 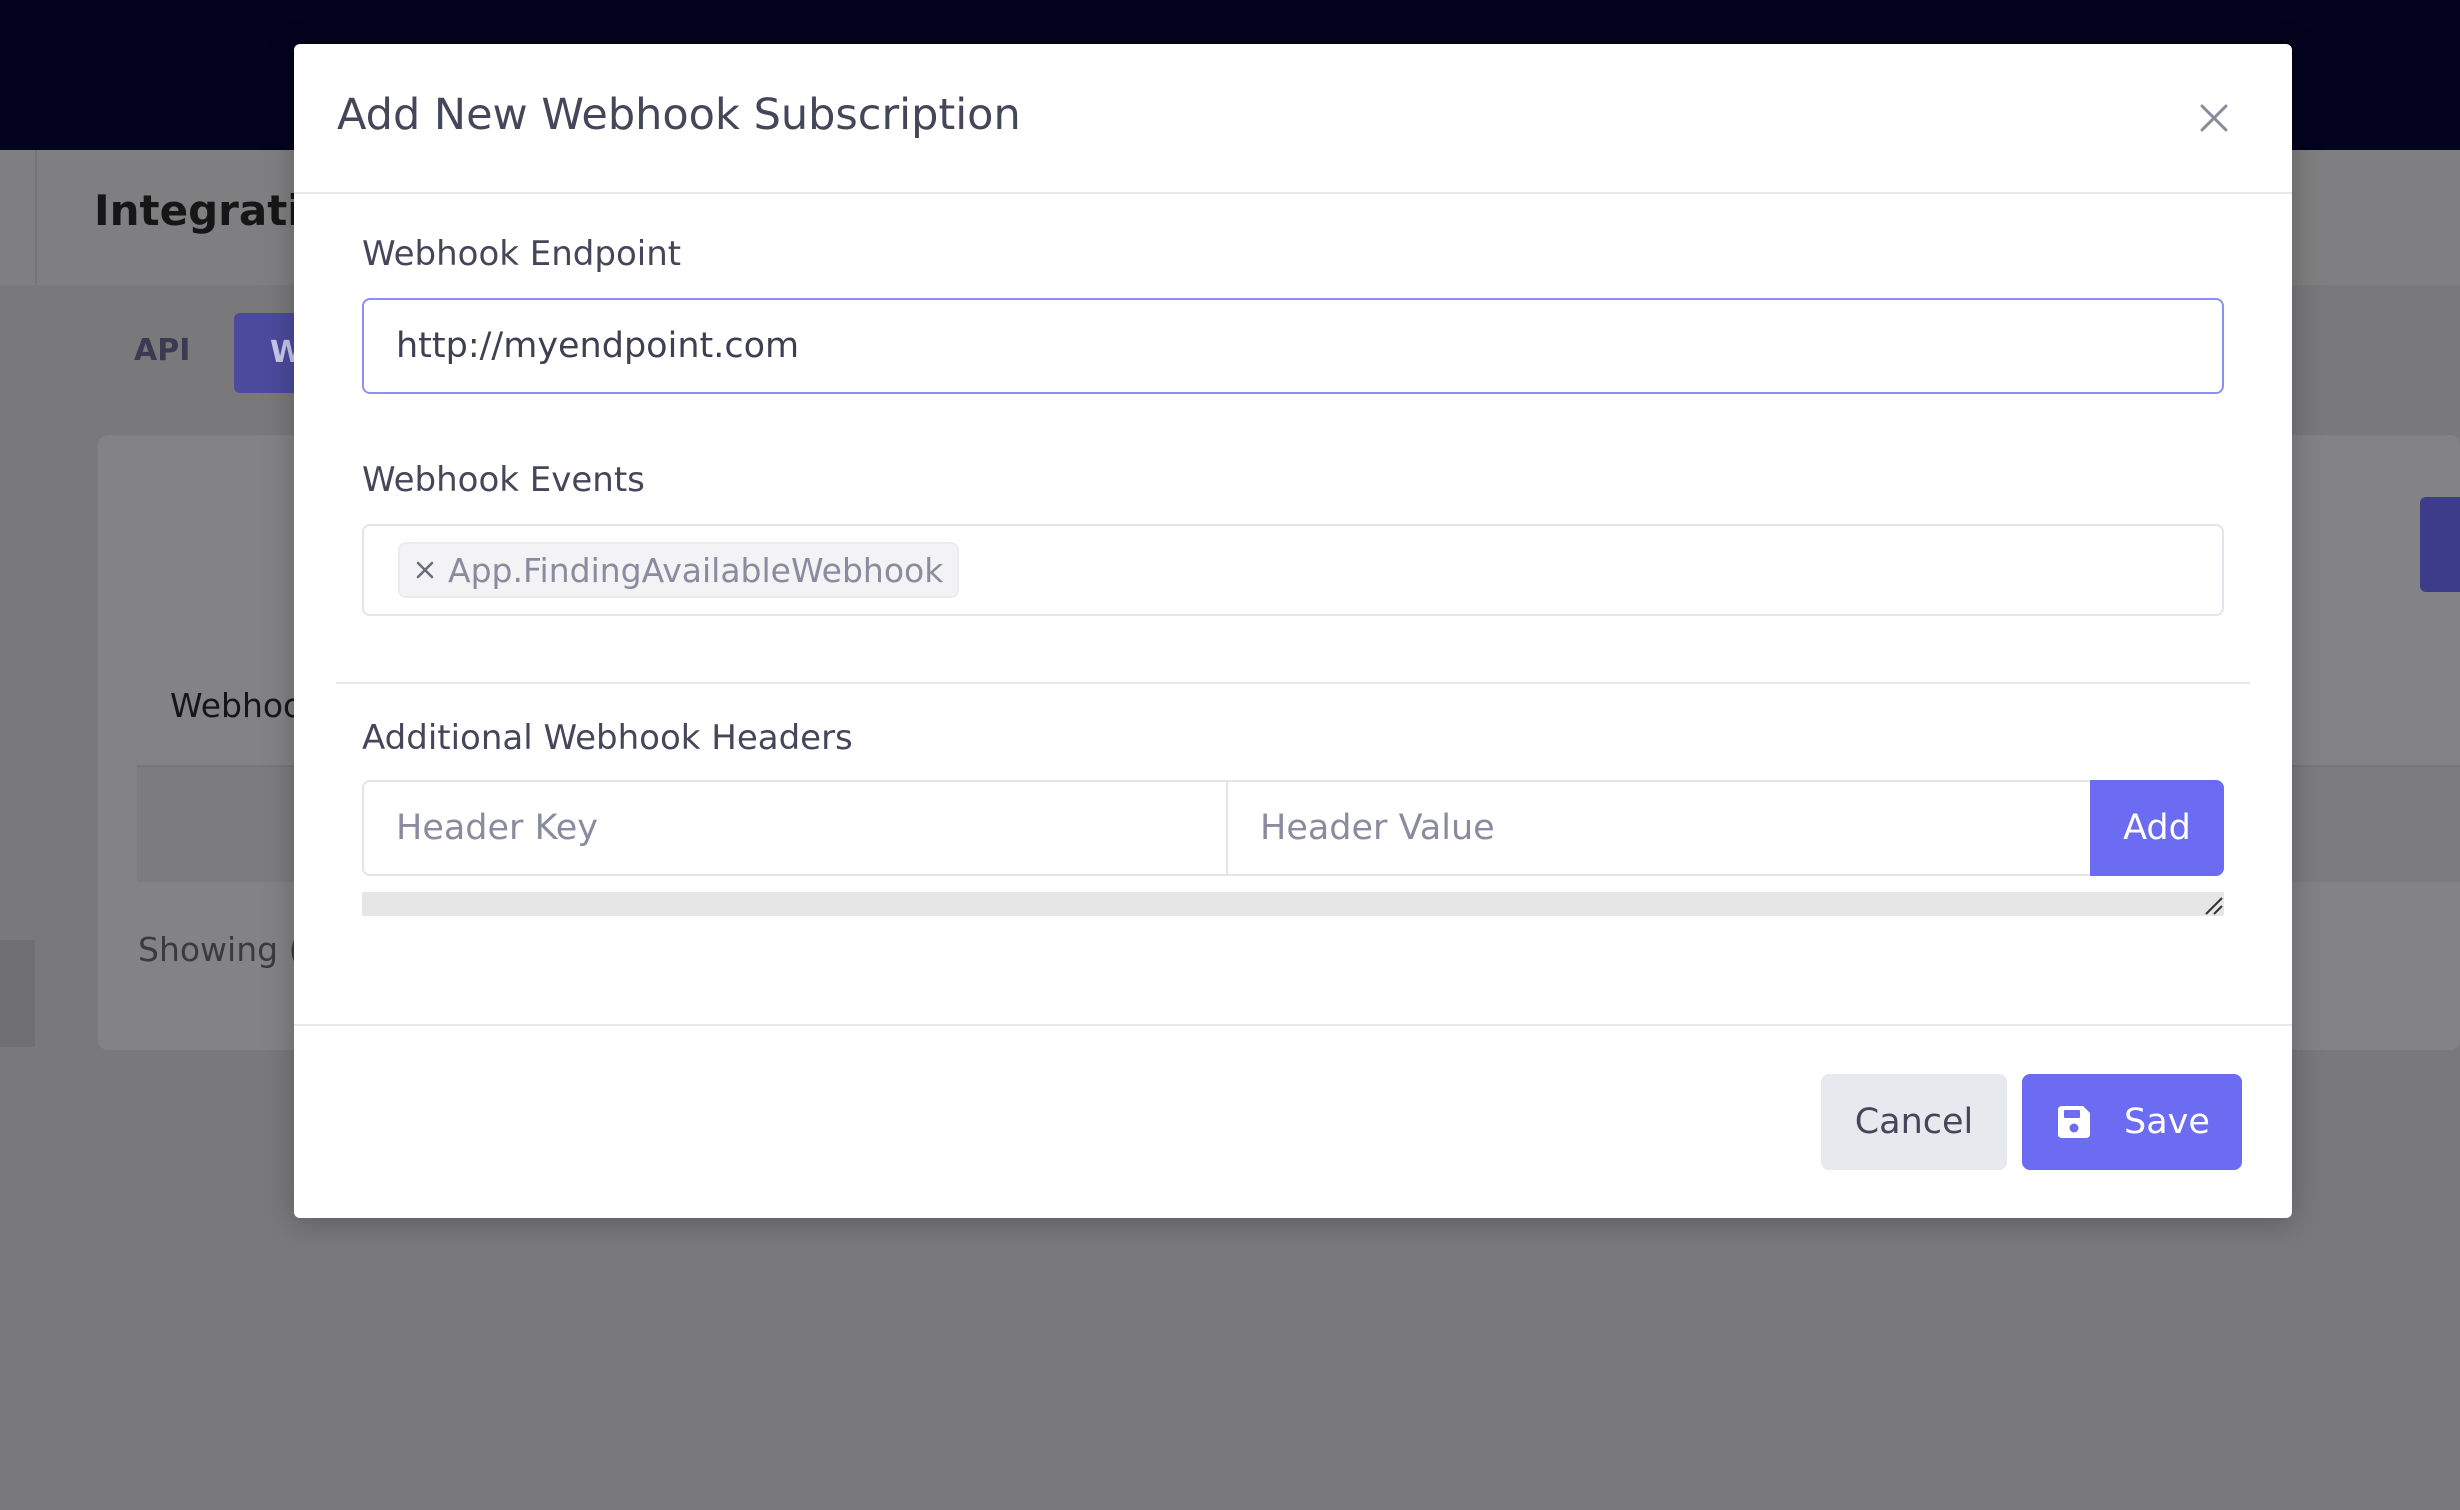 What do you see at coordinates (1293, 1025) in the screenshot?
I see `modal-footer-divider` at bounding box center [1293, 1025].